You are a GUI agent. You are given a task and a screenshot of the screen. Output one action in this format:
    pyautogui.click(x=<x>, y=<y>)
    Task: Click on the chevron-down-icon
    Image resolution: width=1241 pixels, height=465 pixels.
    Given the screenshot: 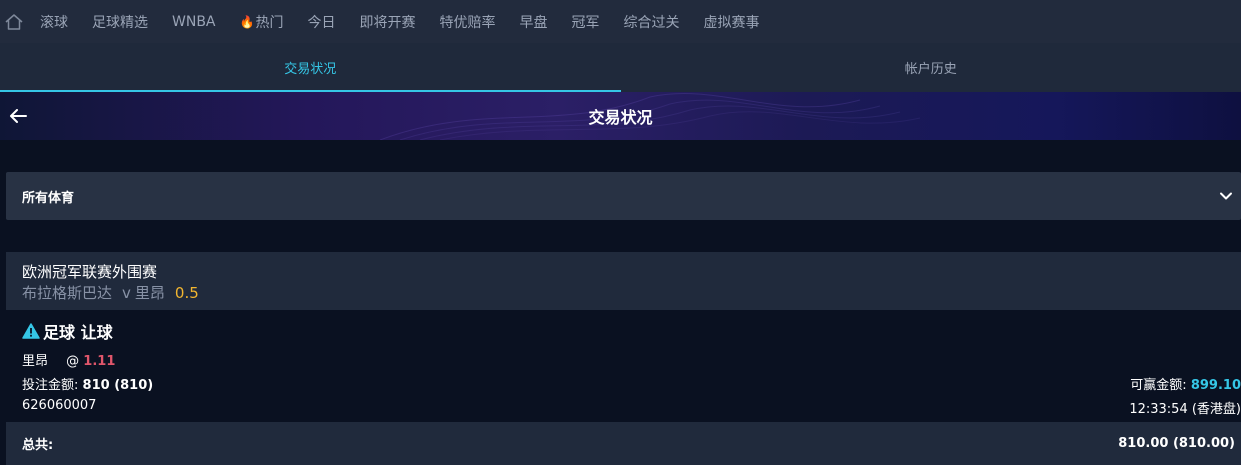 What is the action you would take?
    pyautogui.click(x=1226, y=196)
    